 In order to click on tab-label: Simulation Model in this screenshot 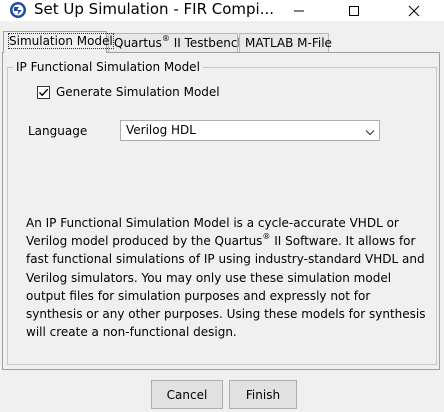, I will do `click(61, 41)`.